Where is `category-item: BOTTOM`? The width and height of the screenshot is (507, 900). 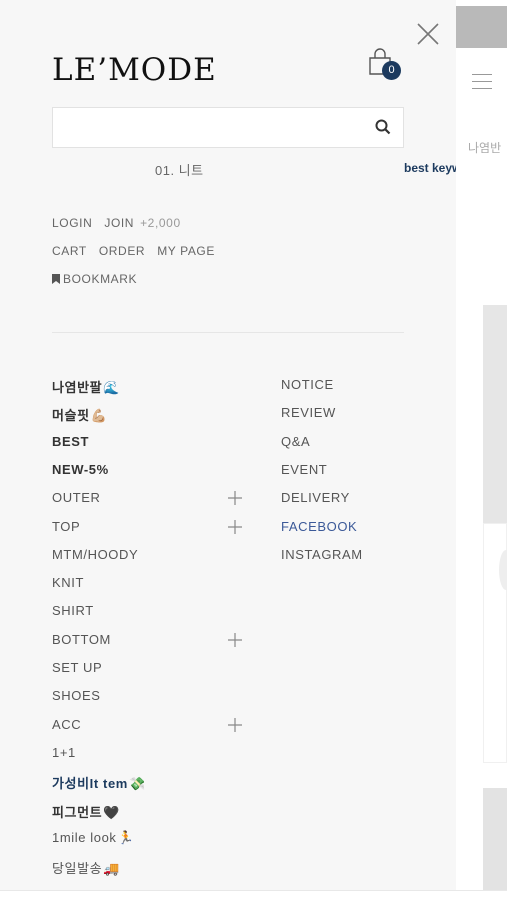
category-item: BOTTOM is located at coordinates (81, 639).